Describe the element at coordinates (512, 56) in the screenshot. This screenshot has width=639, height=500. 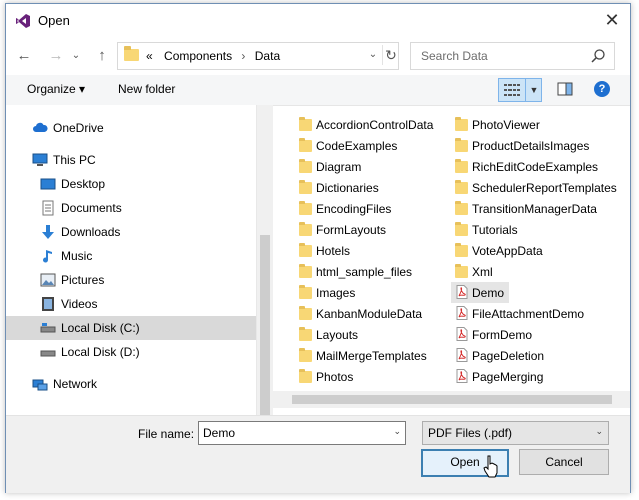
I see `search-box: Search Data` at that location.